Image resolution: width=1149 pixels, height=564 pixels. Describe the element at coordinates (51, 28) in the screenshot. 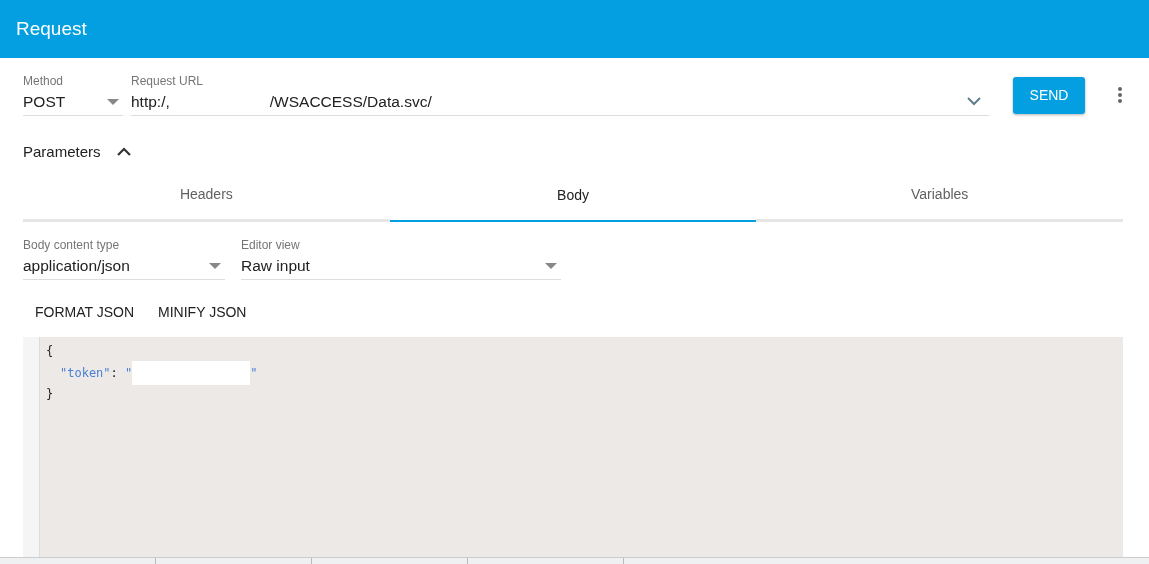

I see `header-title: Request` at that location.